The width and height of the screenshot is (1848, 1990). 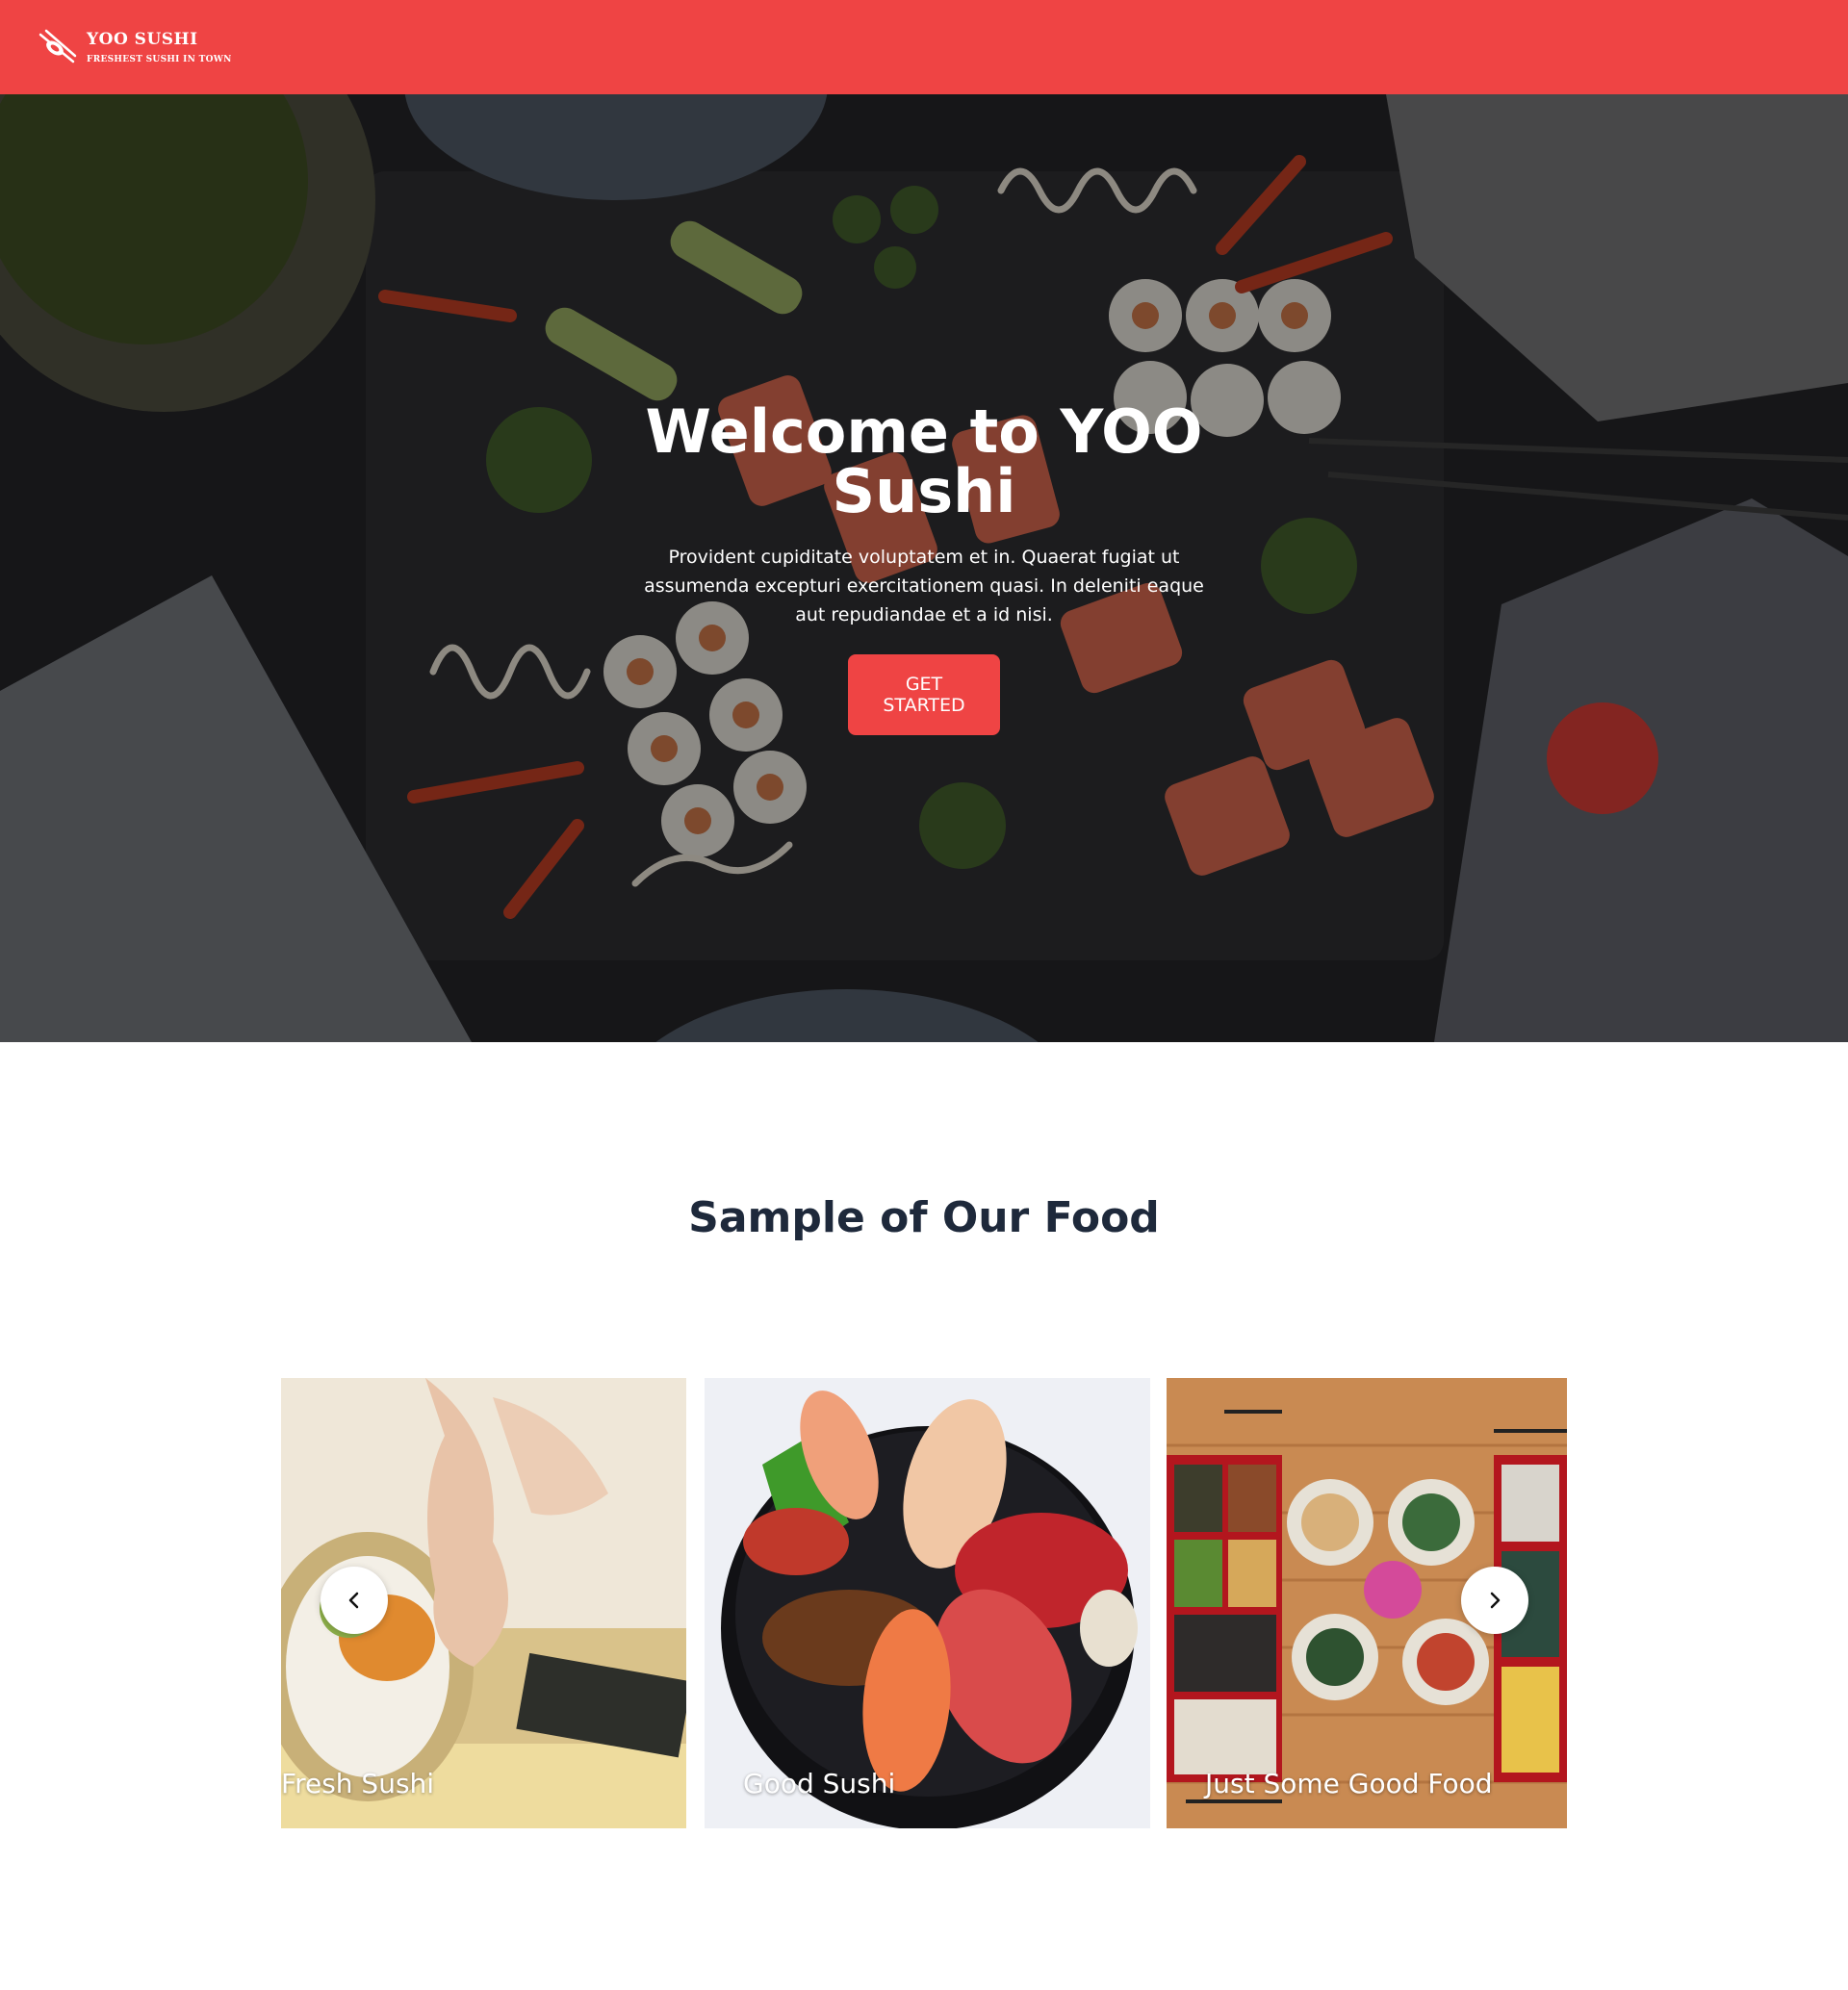 What do you see at coordinates (57, 46) in the screenshot?
I see `sushi-chopsticks-icon` at bounding box center [57, 46].